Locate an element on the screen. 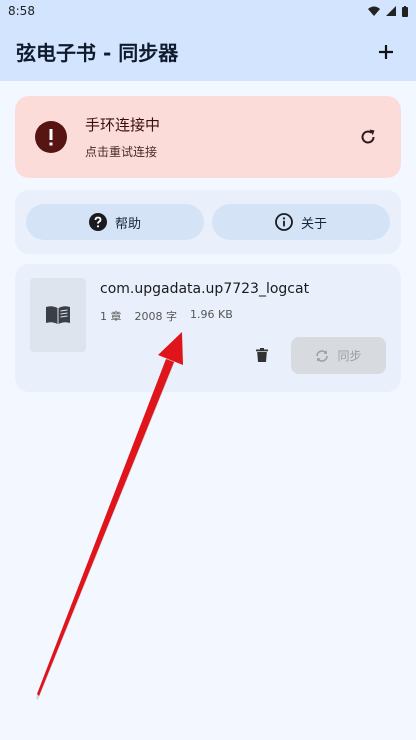 Image resolution: width=416 pixels, height=740 pixels. connection-status-title: 手环连接中 is located at coordinates (123, 125).